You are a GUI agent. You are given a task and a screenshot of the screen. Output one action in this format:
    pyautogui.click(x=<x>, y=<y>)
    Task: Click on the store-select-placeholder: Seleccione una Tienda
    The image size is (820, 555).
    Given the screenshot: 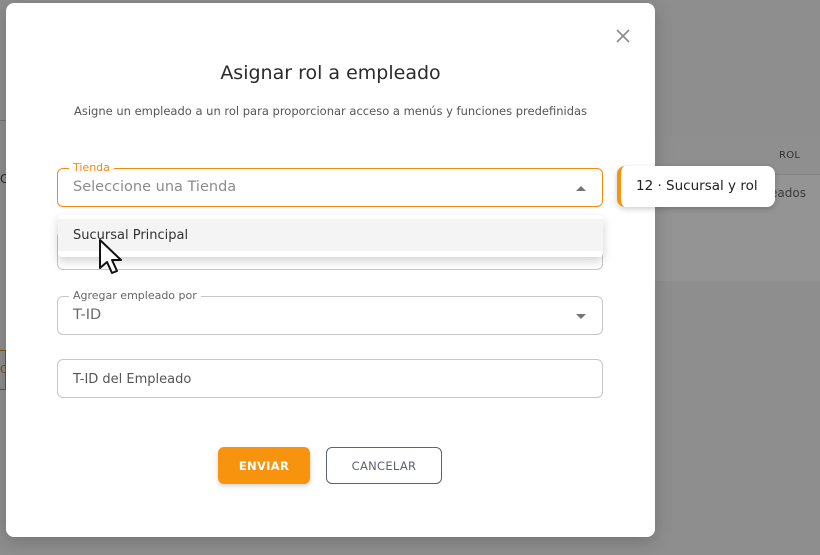 What is the action you would take?
    pyautogui.click(x=155, y=187)
    